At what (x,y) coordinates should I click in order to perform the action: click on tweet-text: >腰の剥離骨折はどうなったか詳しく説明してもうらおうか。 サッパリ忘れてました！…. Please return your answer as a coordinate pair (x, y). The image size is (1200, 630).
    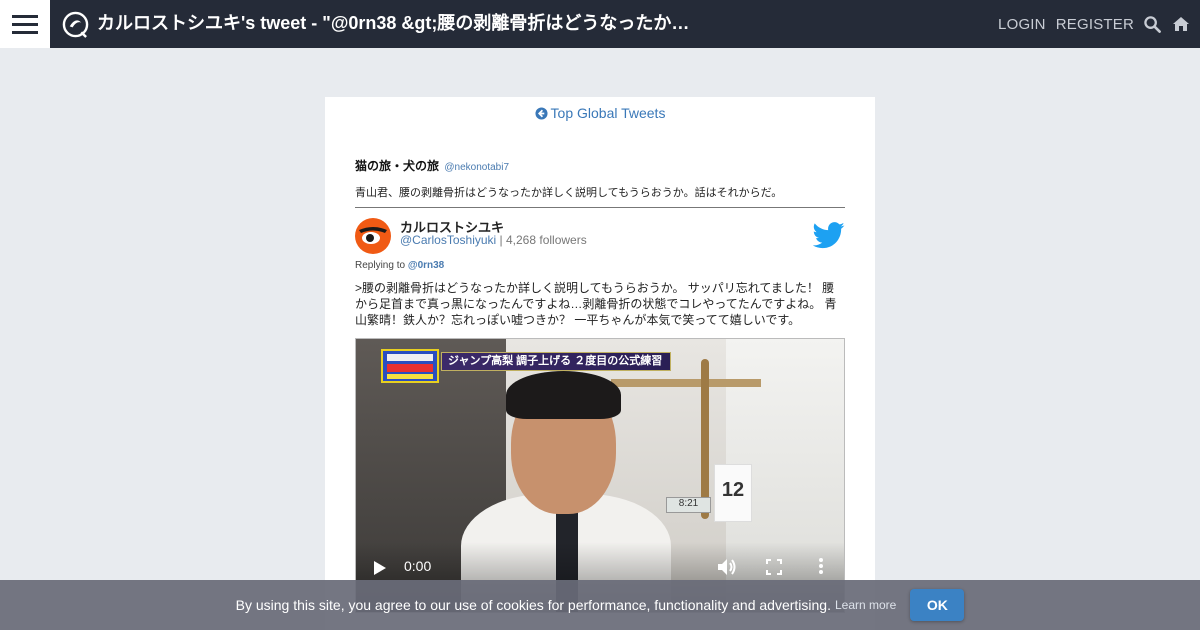
    Looking at the image, I should click on (596, 304).